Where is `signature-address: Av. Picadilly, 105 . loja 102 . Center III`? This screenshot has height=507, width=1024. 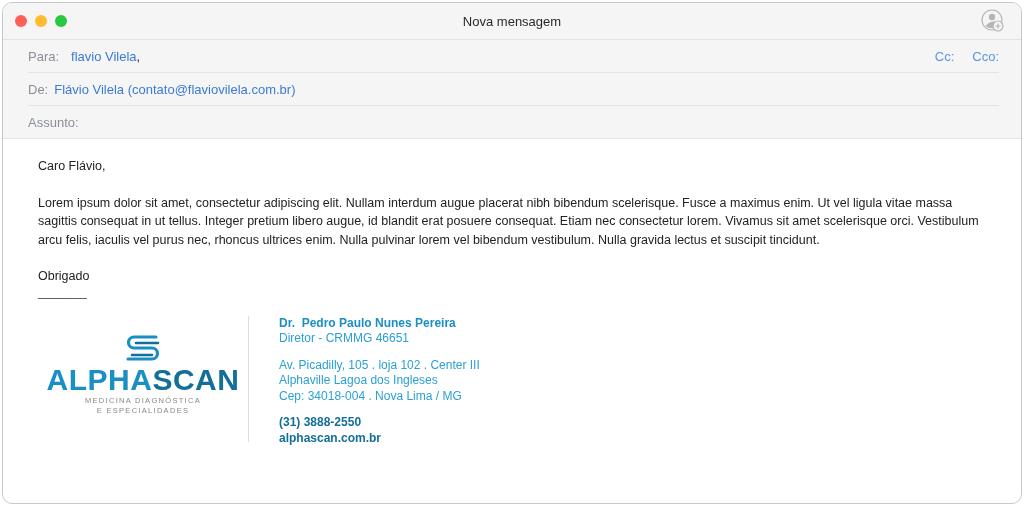
signature-address: Av. Picadilly, 105 . loja 102 . Center III is located at coordinates (379, 365).